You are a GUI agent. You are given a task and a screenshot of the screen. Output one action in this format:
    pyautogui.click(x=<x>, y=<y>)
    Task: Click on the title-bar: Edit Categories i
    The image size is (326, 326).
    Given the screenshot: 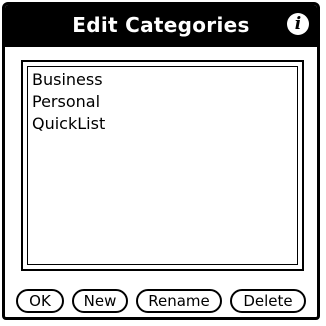 What is the action you would take?
    pyautogui.click(x=161, y=26)
    